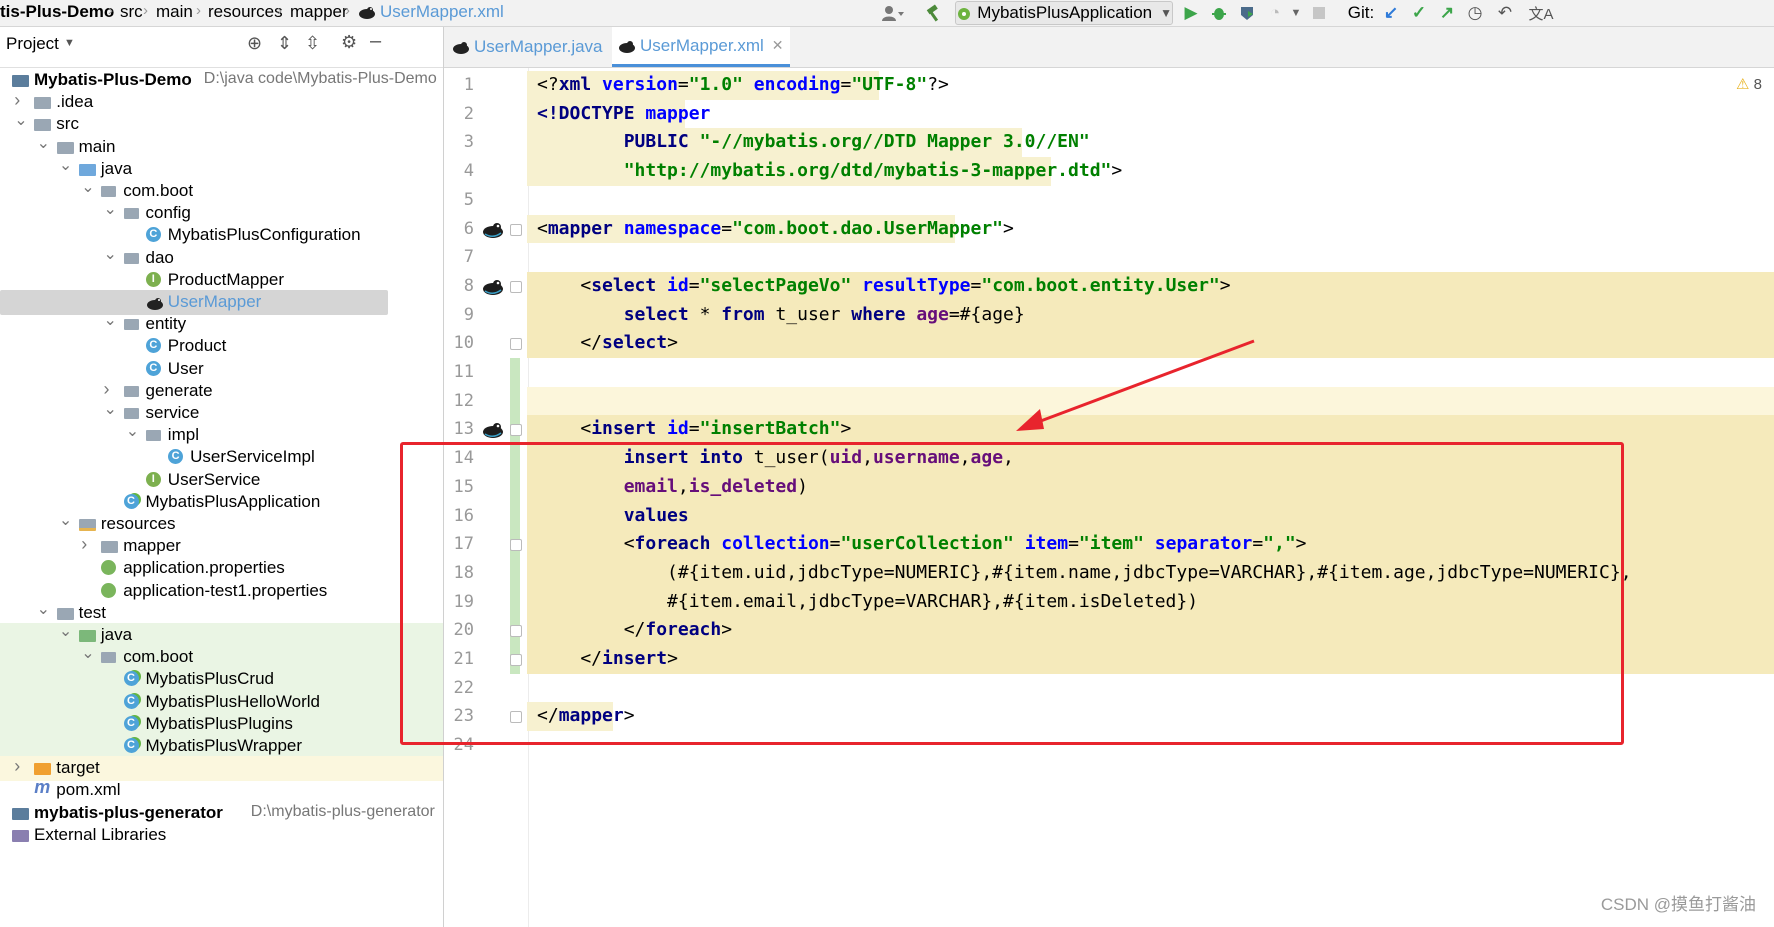 This screenshot has height=927, width=1774. What do you see at coordinates (468, 199) in the screenshot?
I see `line-number: 5` at bounding box center [468, 199].